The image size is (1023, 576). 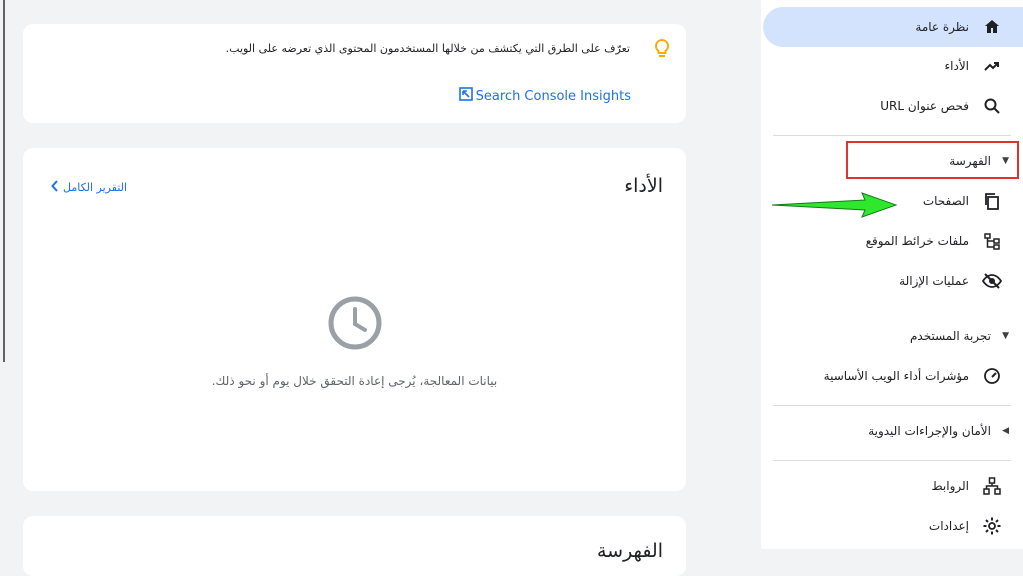 I want to click on search-console-insights-link: Search Console Insights, so click(x=544, y=96).